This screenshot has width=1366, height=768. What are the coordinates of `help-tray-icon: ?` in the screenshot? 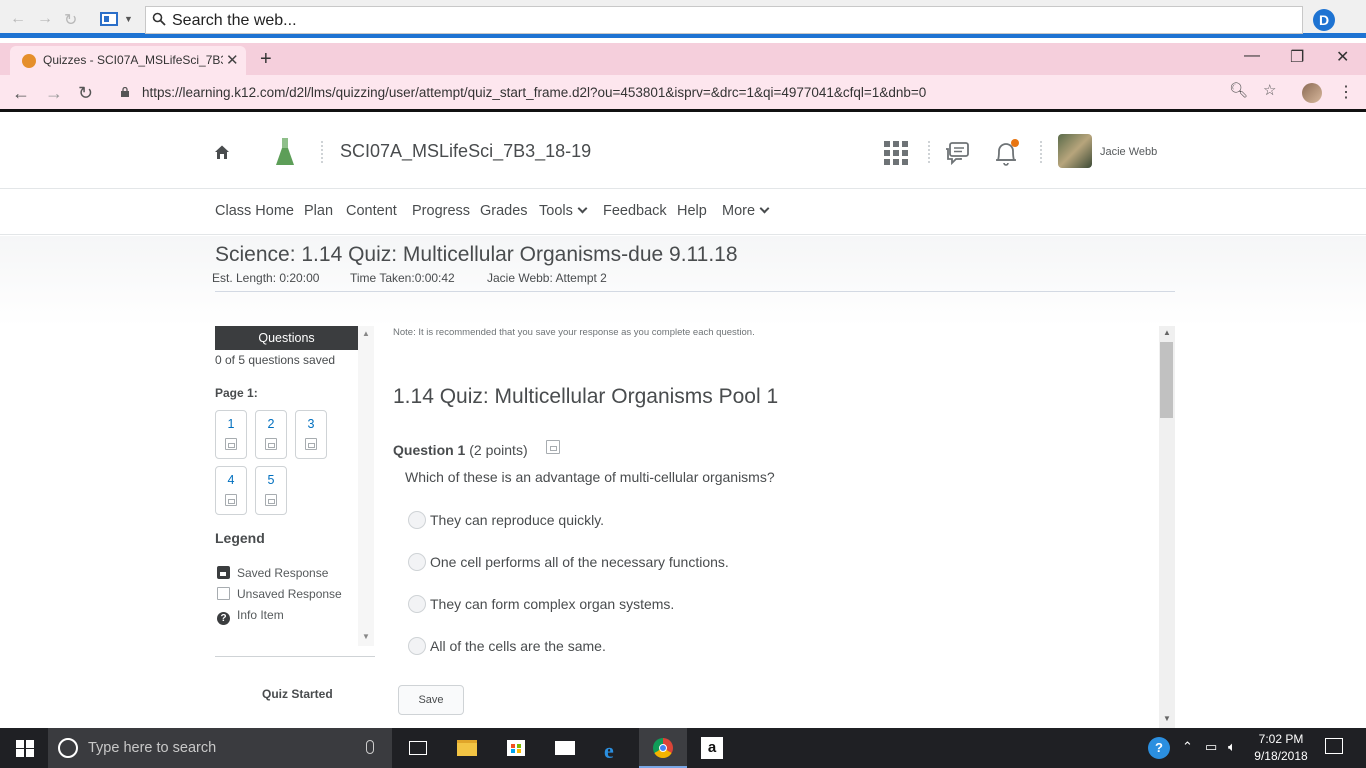 It's located at (1159, 748).